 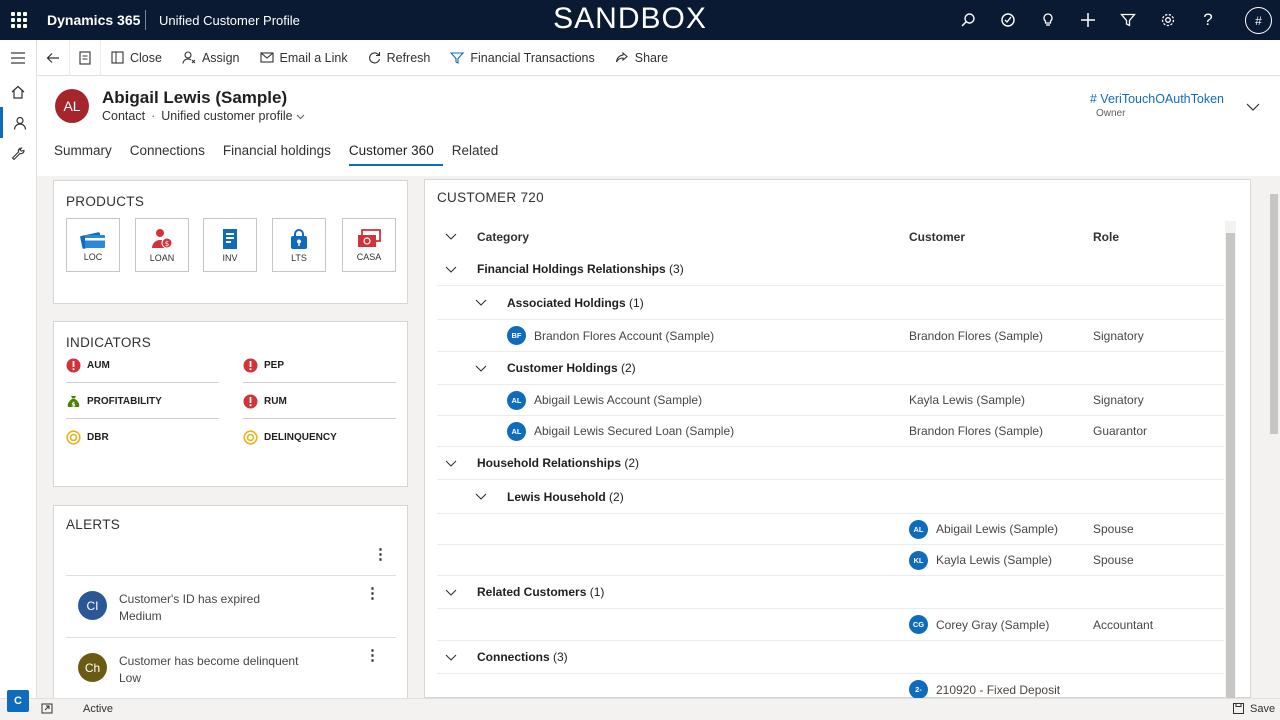 I want to click on assign-label: Assign, so click(x=220, y=57).